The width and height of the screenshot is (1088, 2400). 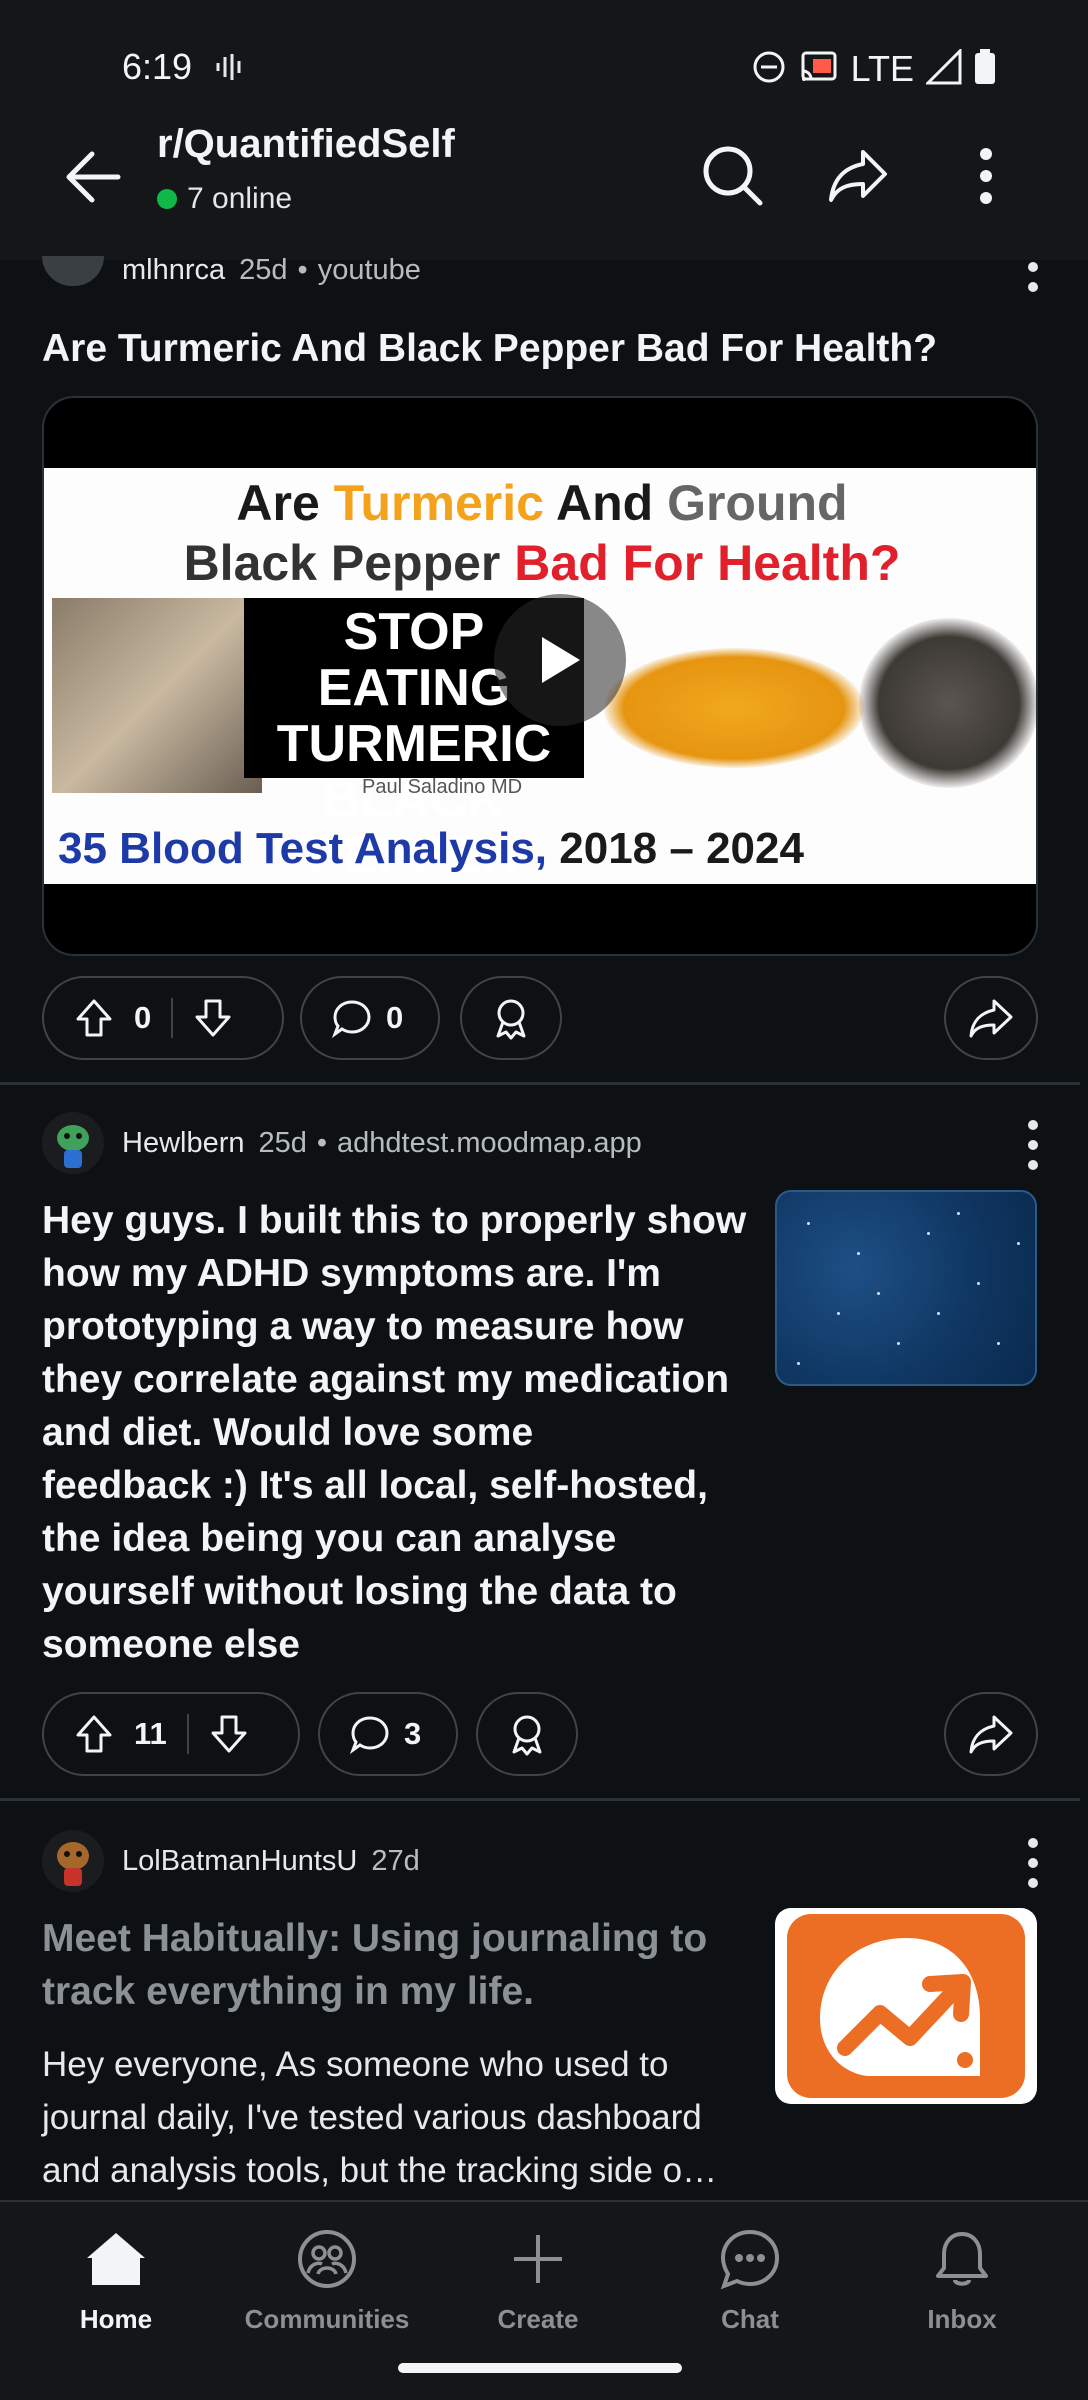 I want to click on subreddit-name: r/QuantifiedSelf, so click(x=306, y=144).